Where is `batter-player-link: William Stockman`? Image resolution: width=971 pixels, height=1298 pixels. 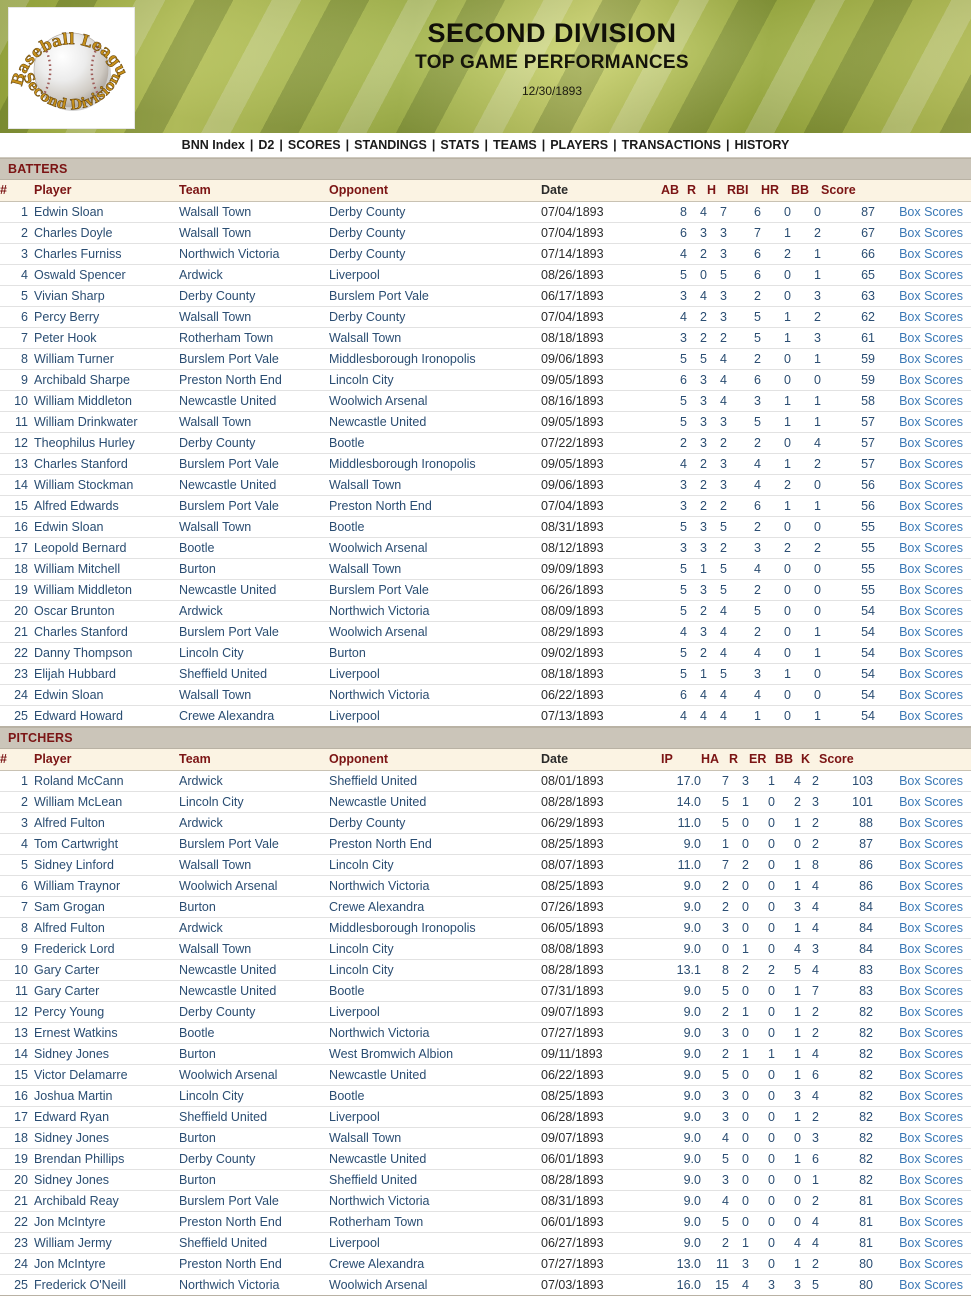 batter-player-link: William Stockman is located at coordinates (83, 485).